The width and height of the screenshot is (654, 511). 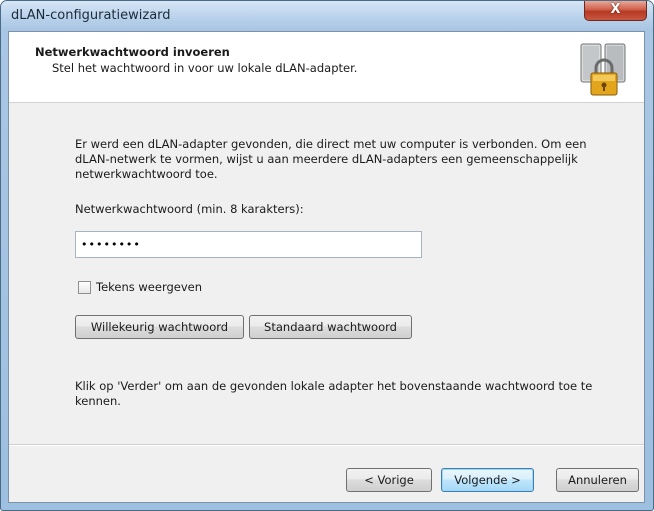 I want to click on show-chars-checkbox, so click(x=84, y=287).